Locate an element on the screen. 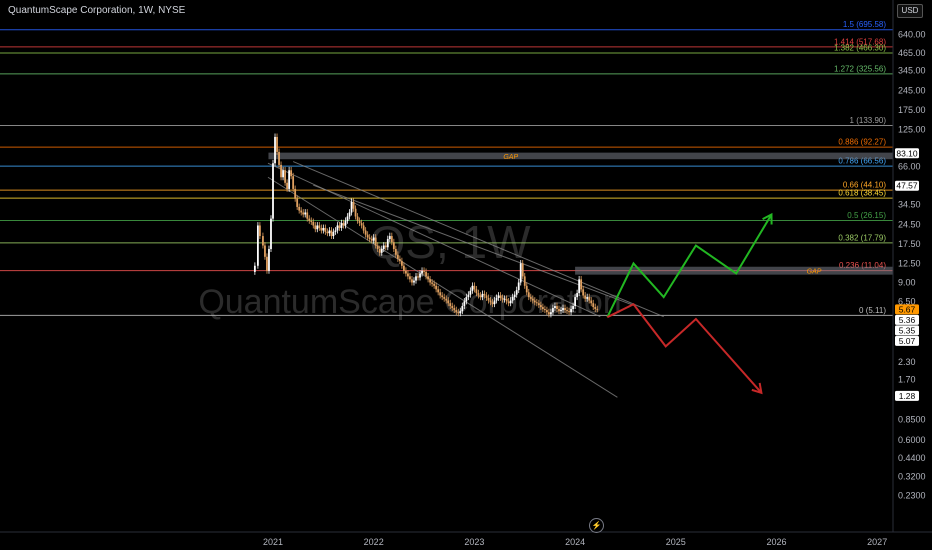 The height and width of the screenshot is (550, 932). price-tick: 175.00 is located at coordinates (912, 110).